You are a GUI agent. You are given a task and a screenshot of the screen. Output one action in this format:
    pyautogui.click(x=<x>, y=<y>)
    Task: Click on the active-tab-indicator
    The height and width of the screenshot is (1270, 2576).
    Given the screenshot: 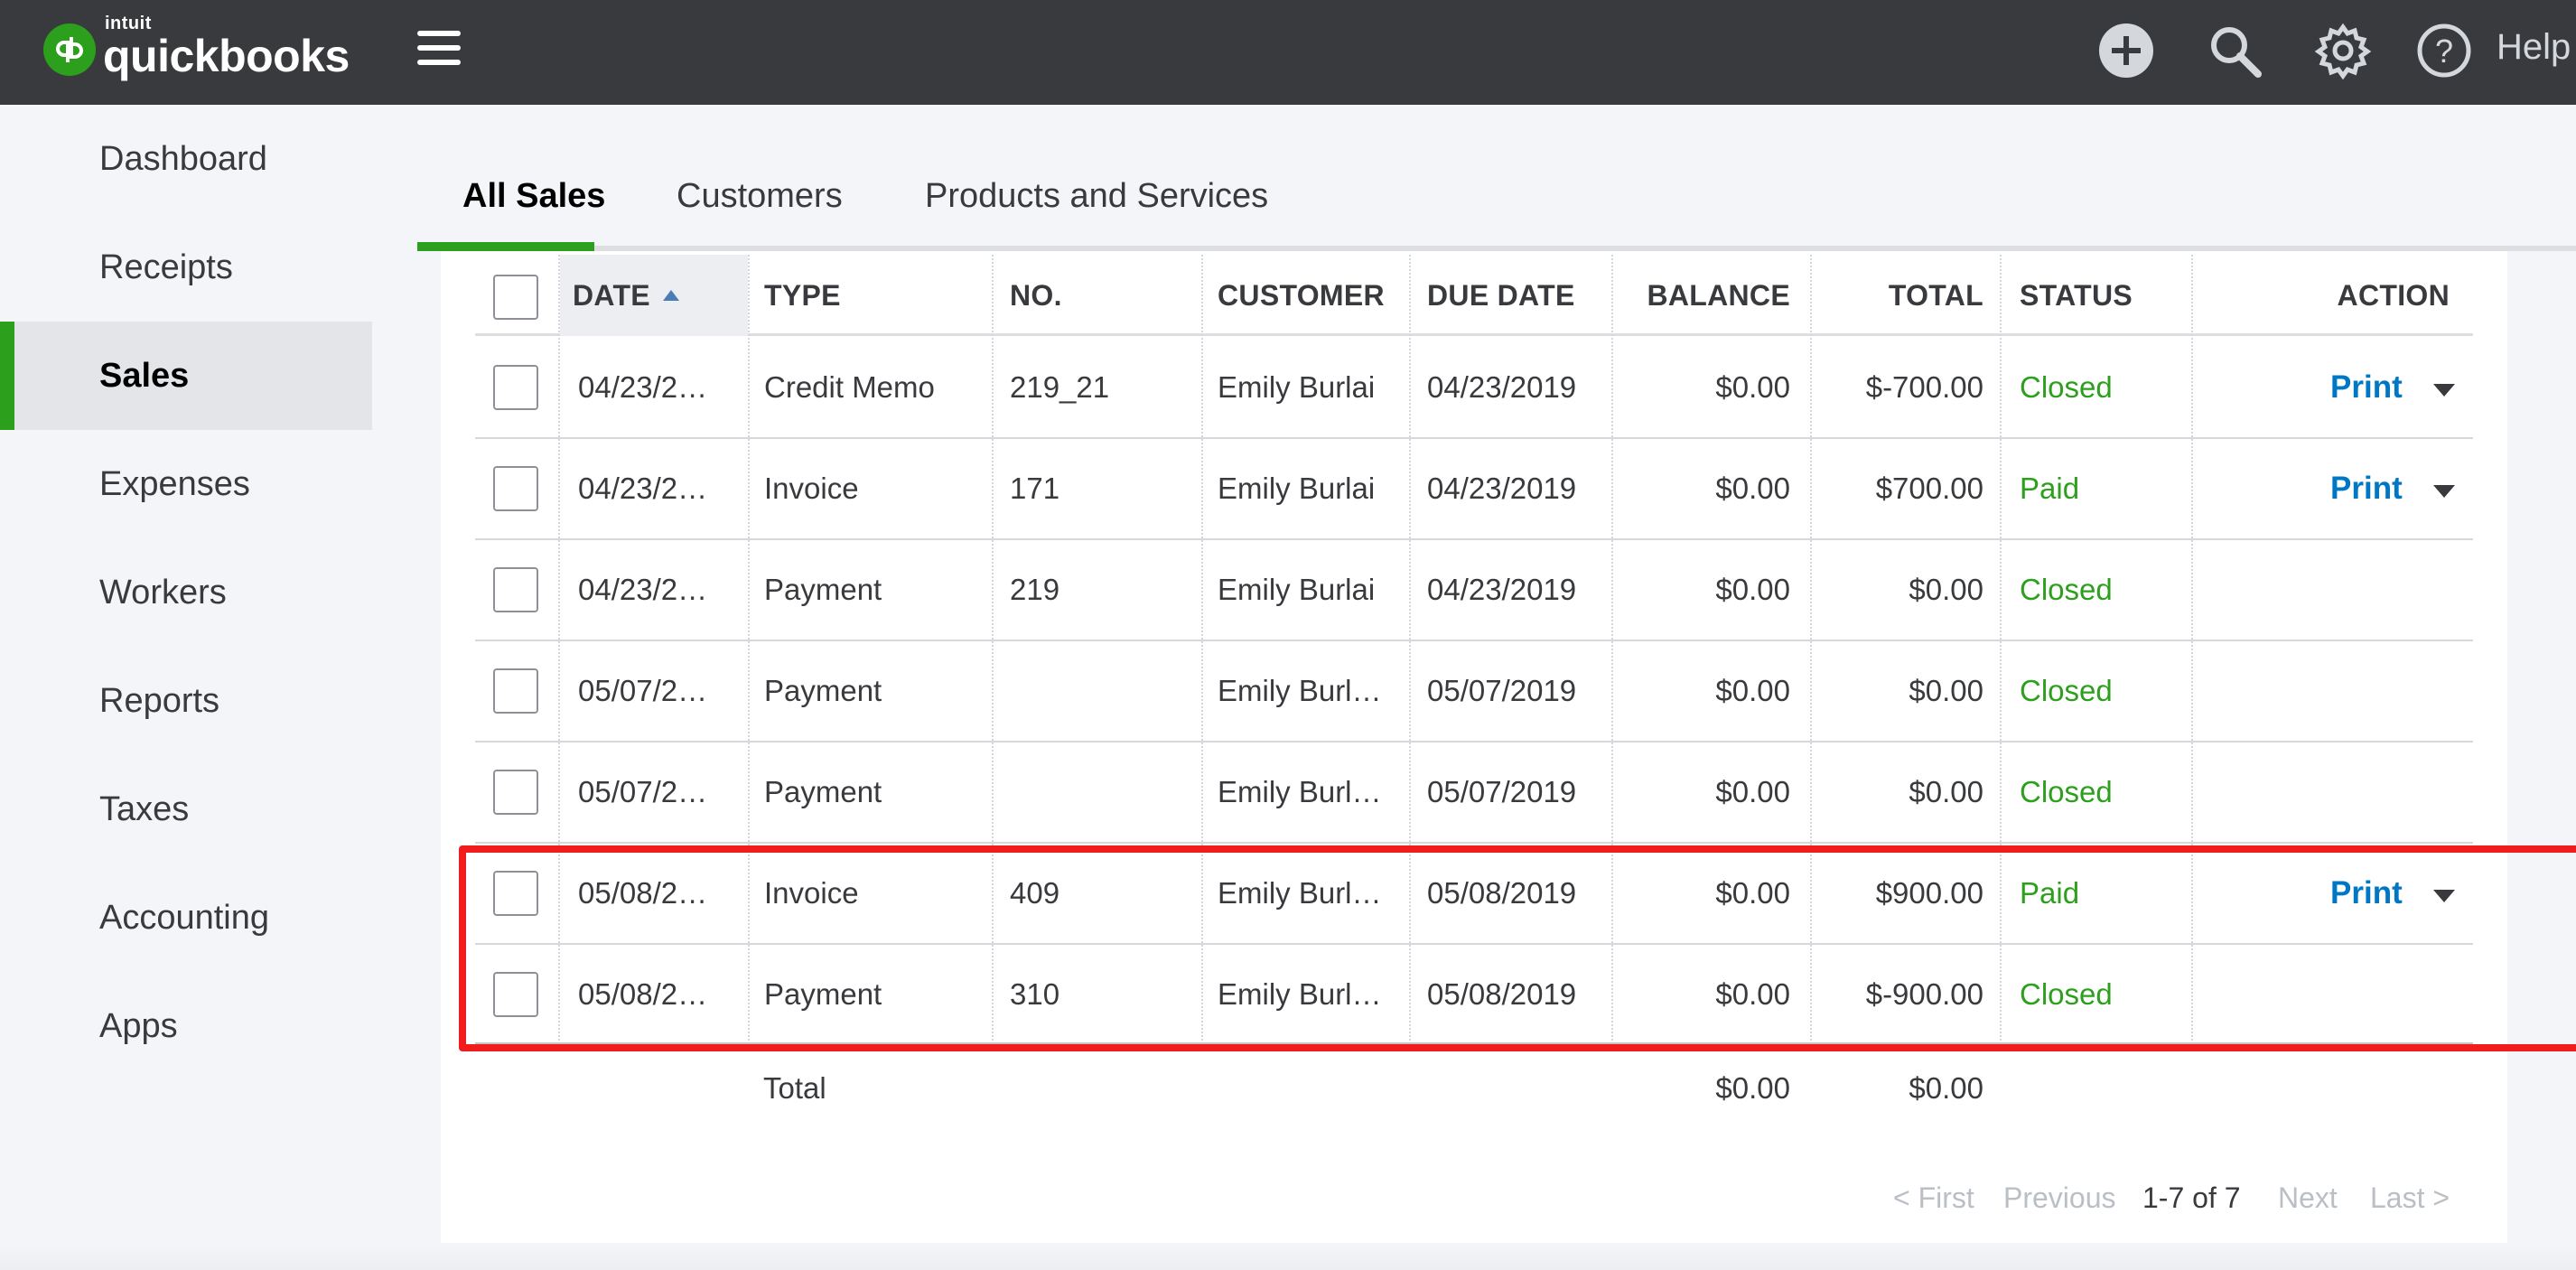 What is the action you would take?
    pyautogui.click(x=506, y=246)
    